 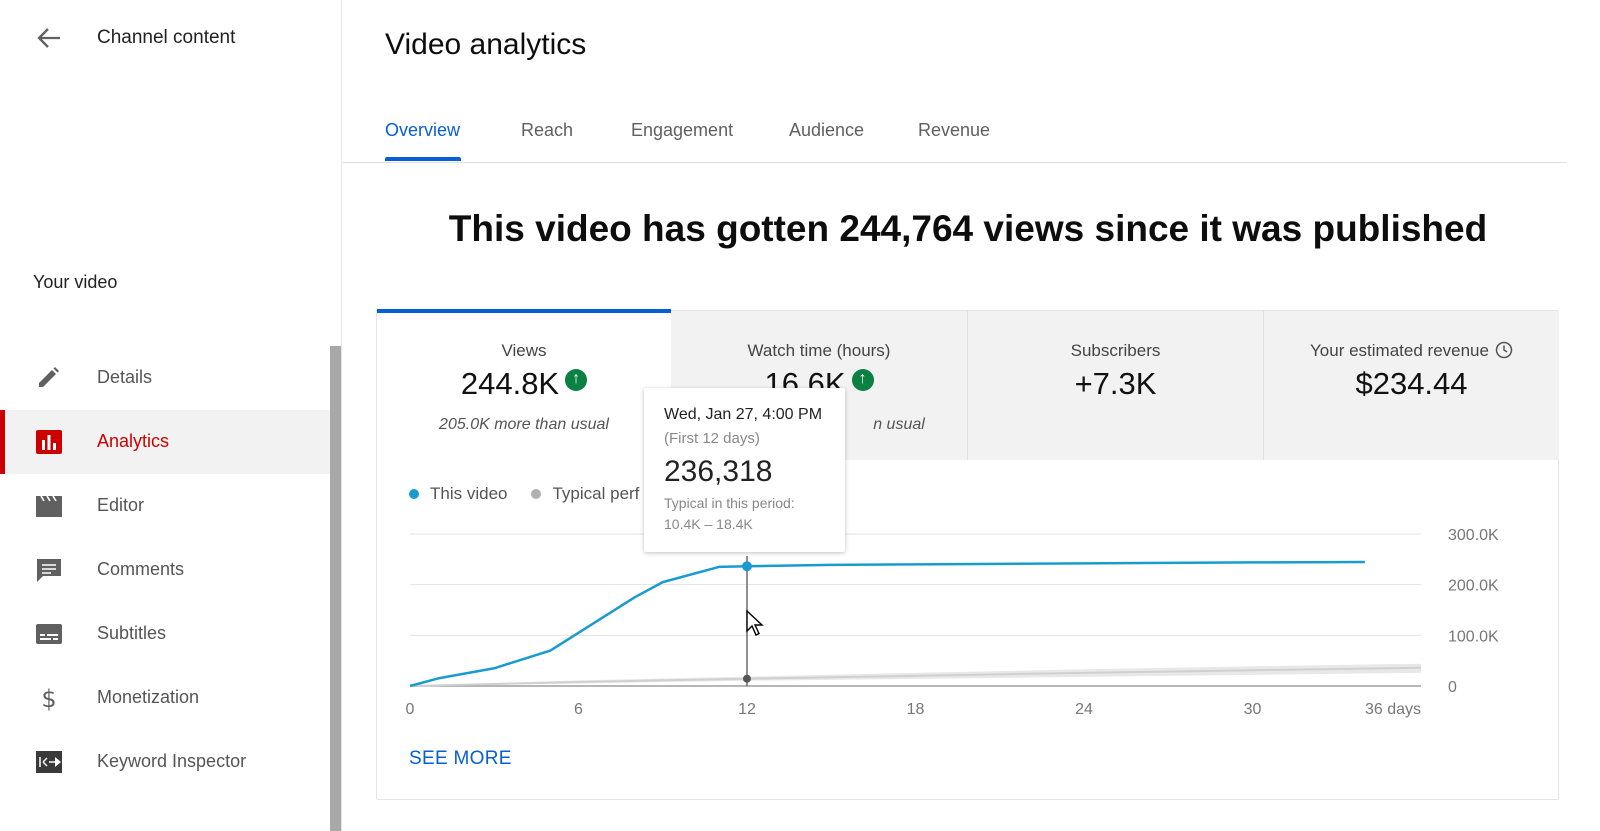 What do you see at coordinates (460, 759) in the screenshot?
I see `see-more-link: SEE MORE` at bounding box center [460, 759].